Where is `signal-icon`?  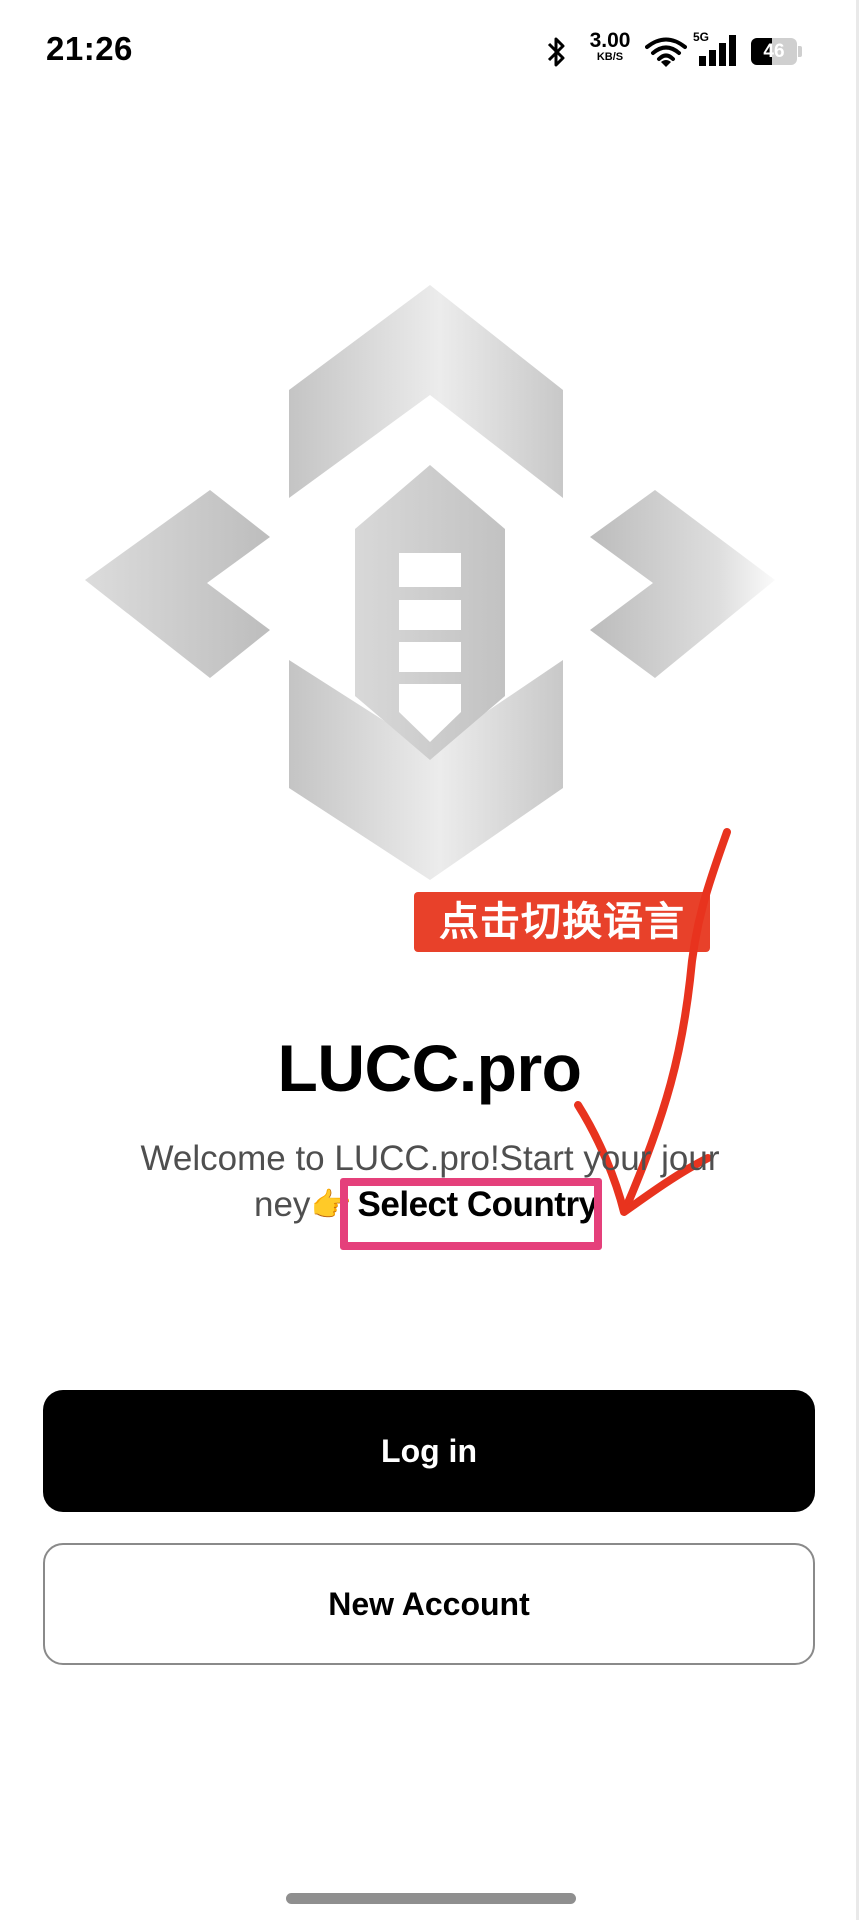 signal-icon is located at coordinates (717, 50).